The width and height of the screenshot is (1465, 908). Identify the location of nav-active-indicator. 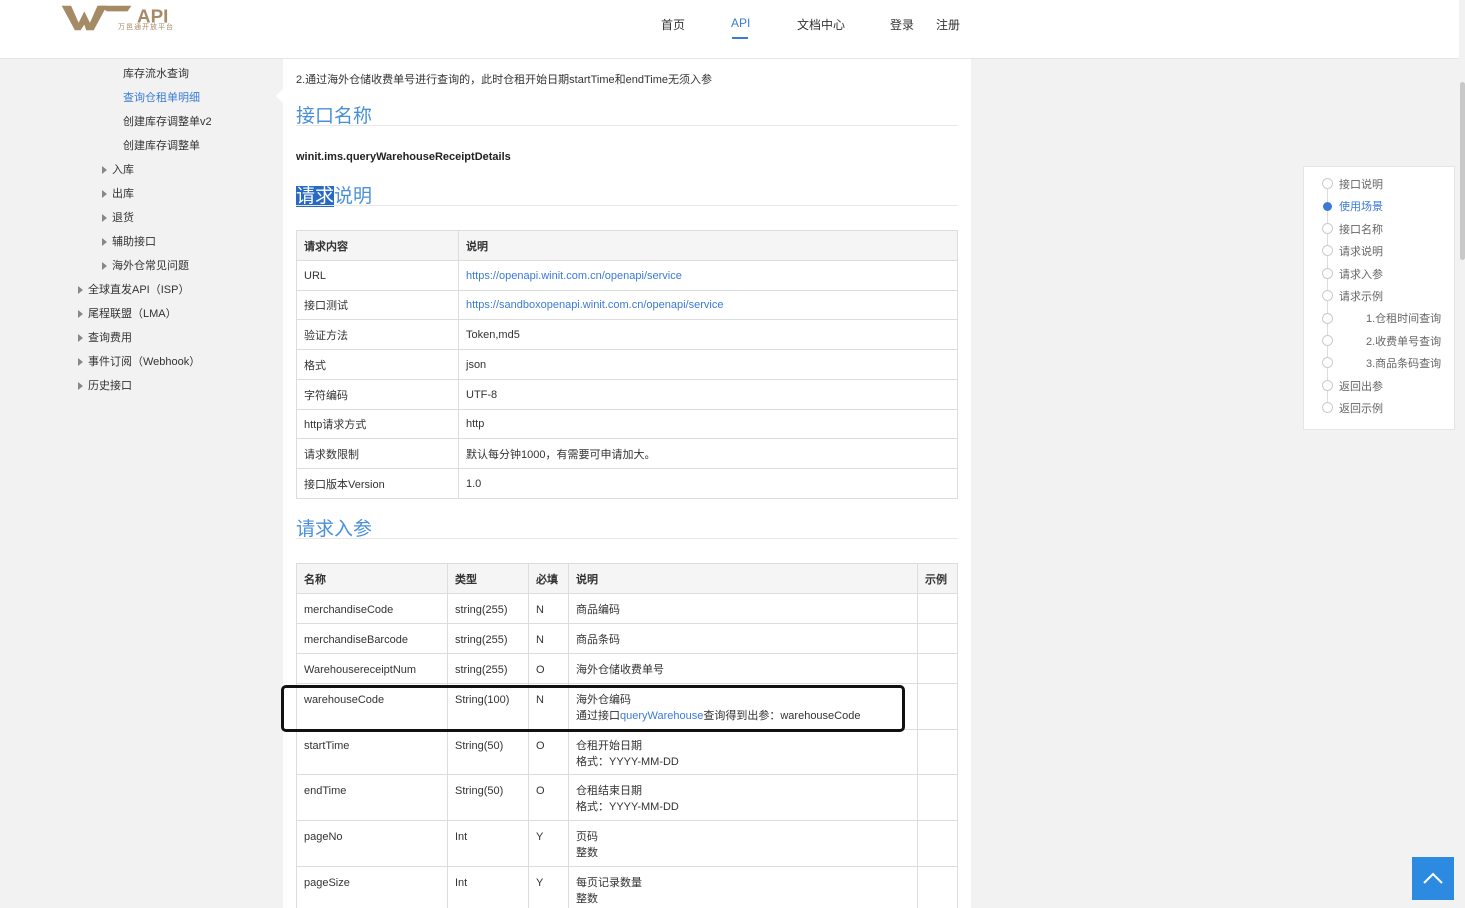
(740, 38).